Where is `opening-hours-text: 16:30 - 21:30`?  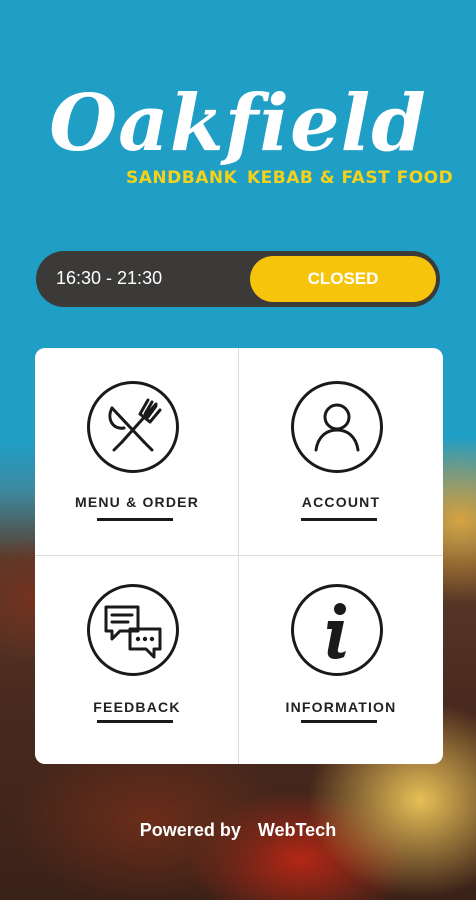
opening-hours-text: 16:30 - 21:30 is located at coordinates (109, 278).